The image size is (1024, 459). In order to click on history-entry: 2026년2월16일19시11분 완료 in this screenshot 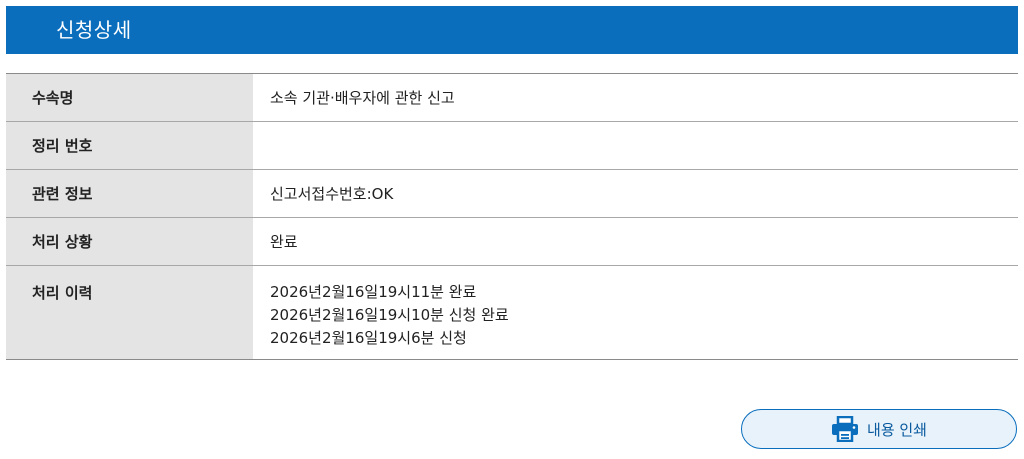, I will do `click(373, 292)`.